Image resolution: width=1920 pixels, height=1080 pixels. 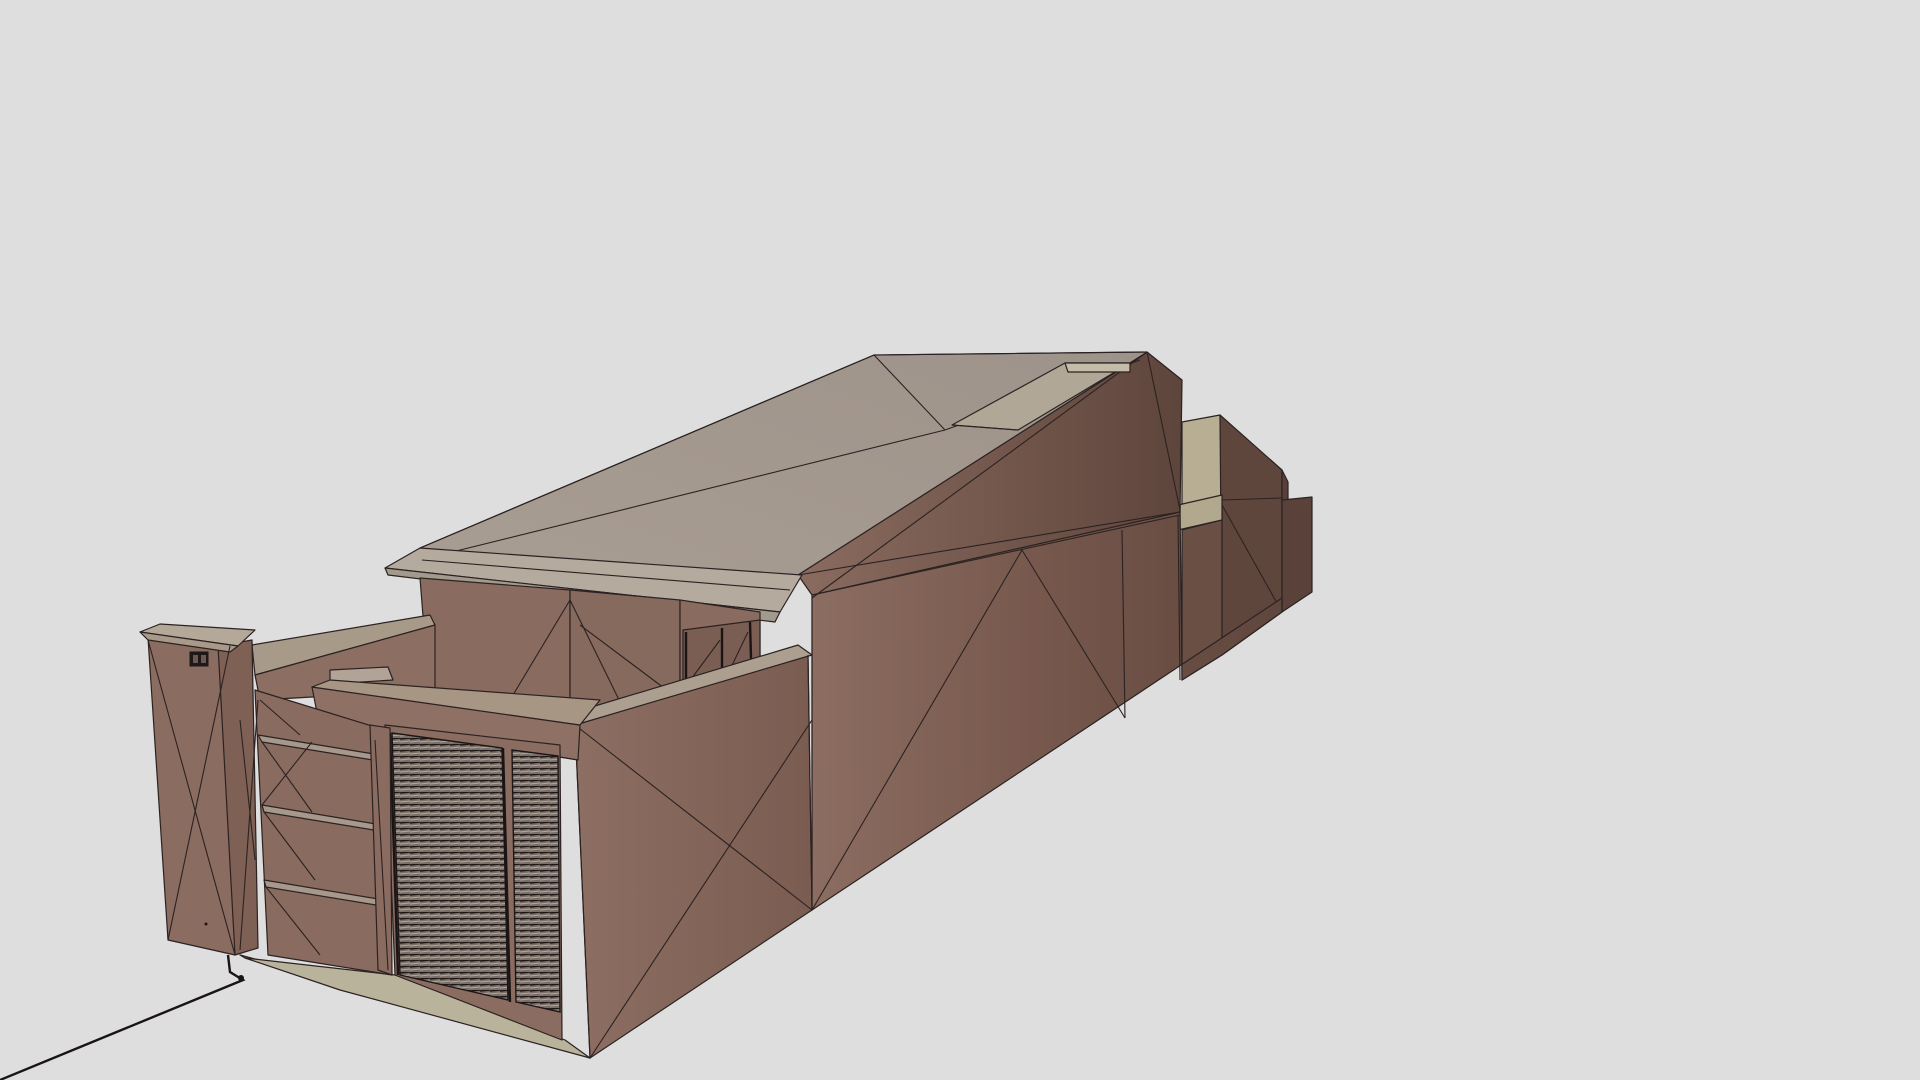 What do you see at coordinates (199, 789) in the screenshot?
I see `gate-pillar` at bounding box center [199, 789].